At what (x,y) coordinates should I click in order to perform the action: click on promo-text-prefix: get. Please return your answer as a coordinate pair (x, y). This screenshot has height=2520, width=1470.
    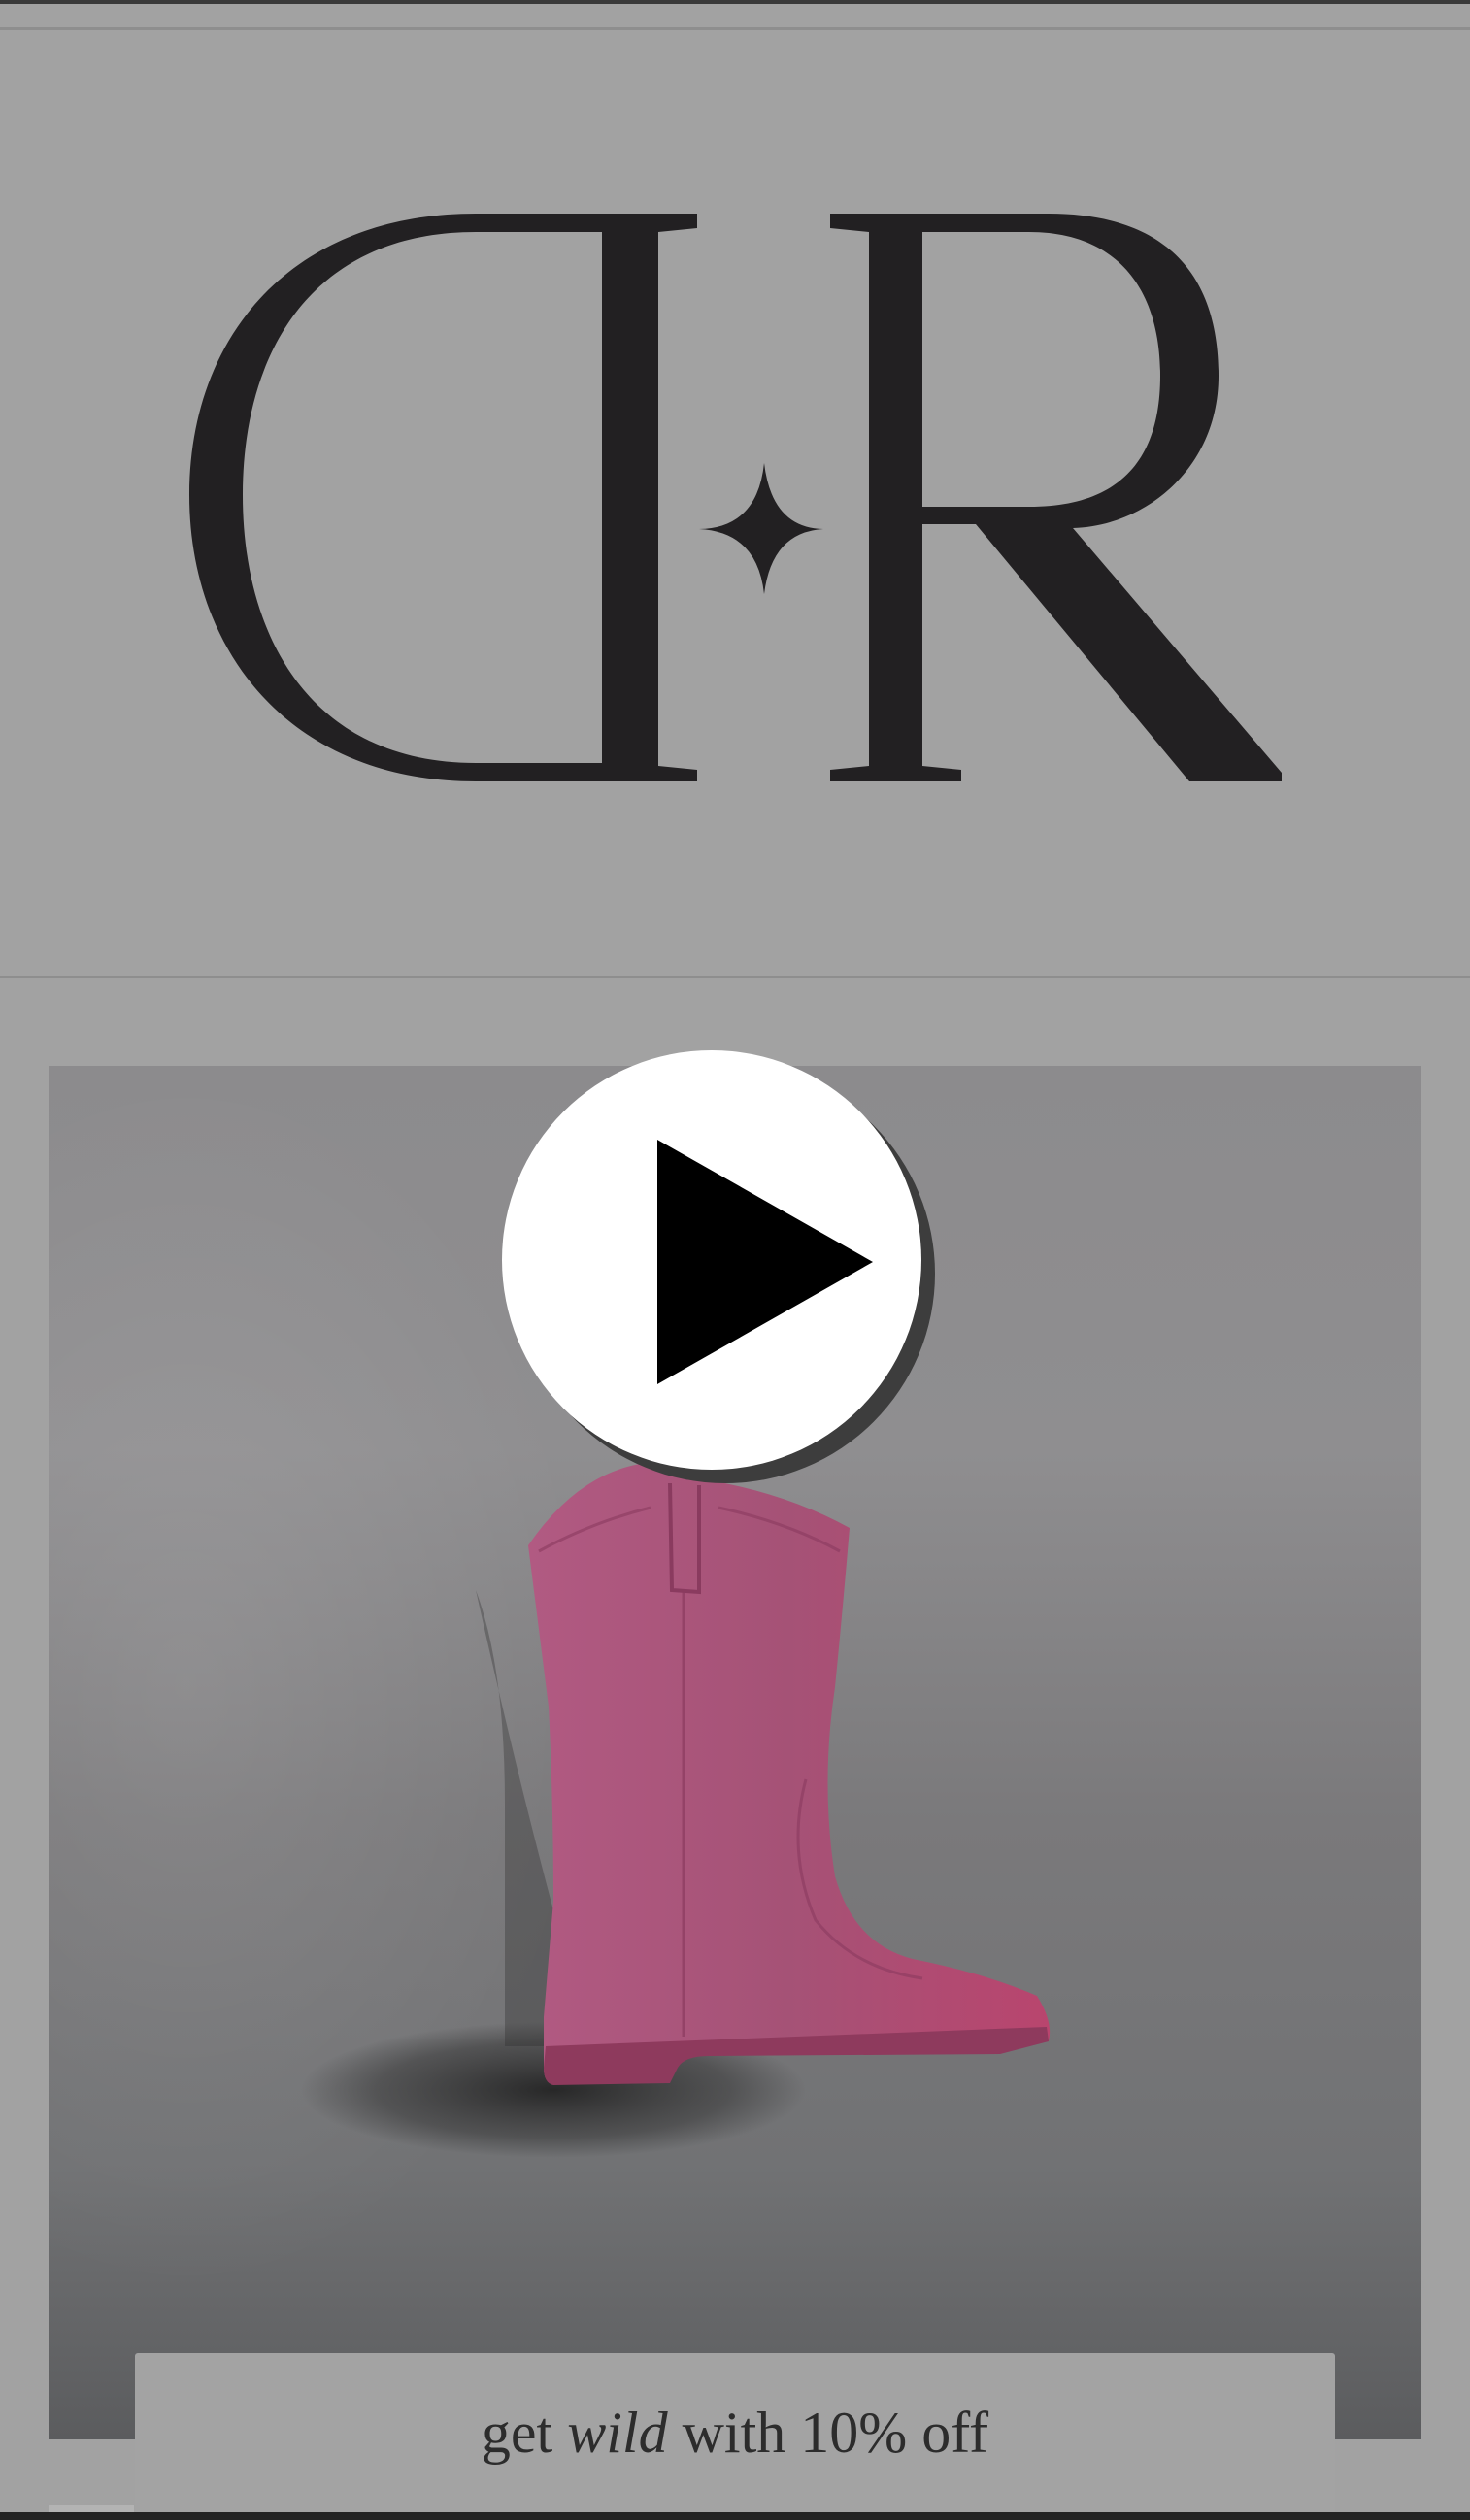
    Looking at the image, I should click on (517, 2433).